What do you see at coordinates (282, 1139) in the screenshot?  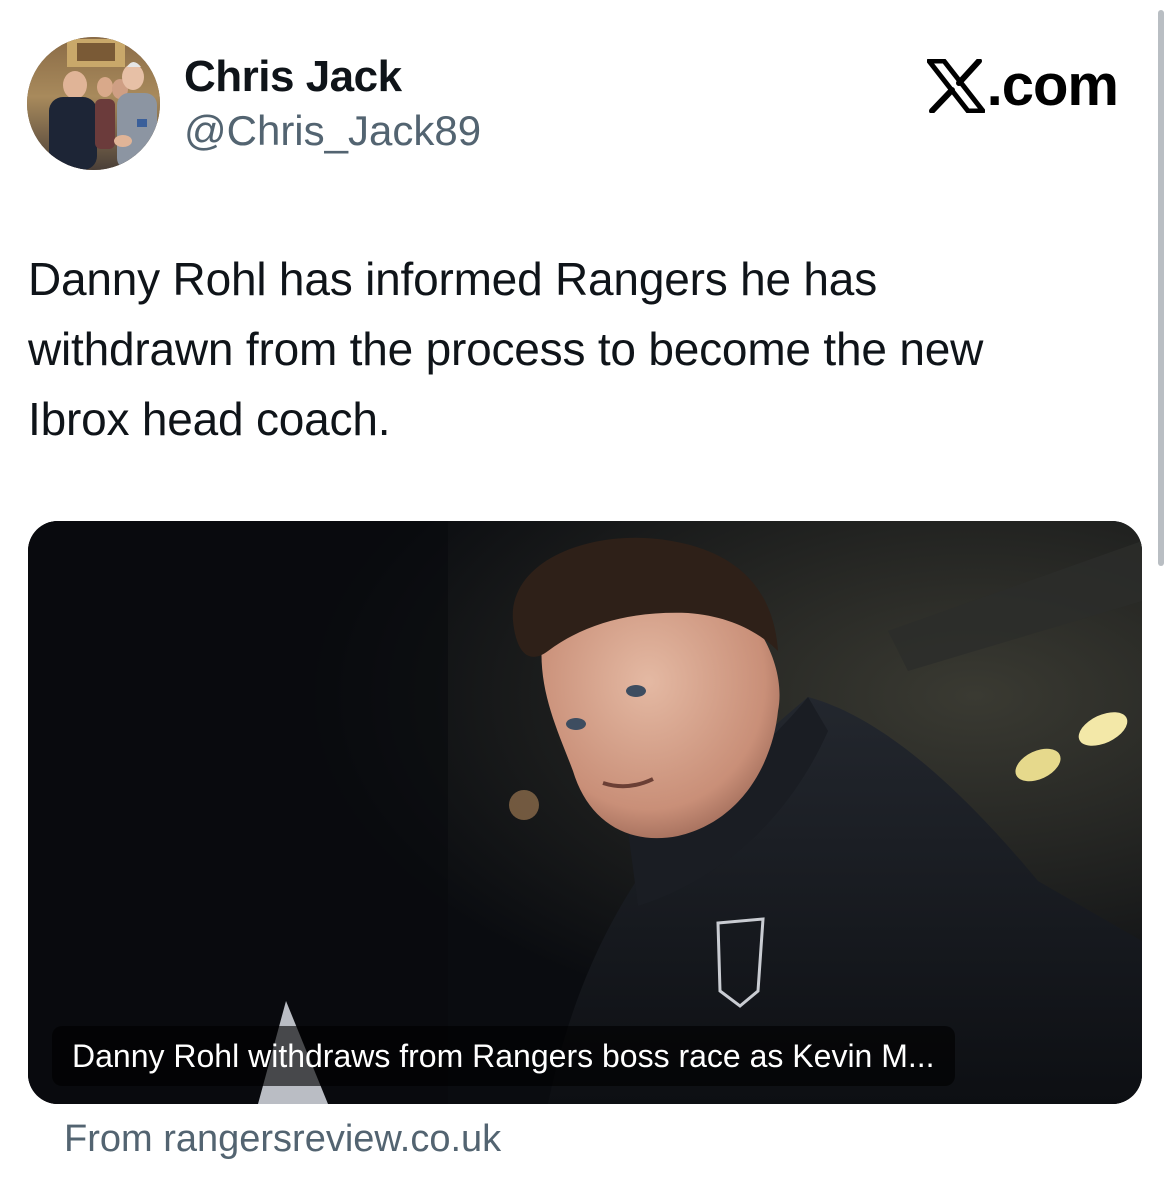 I see `link-card-source: From rangersreview.co.uk` at bounding box center [282, 1139].